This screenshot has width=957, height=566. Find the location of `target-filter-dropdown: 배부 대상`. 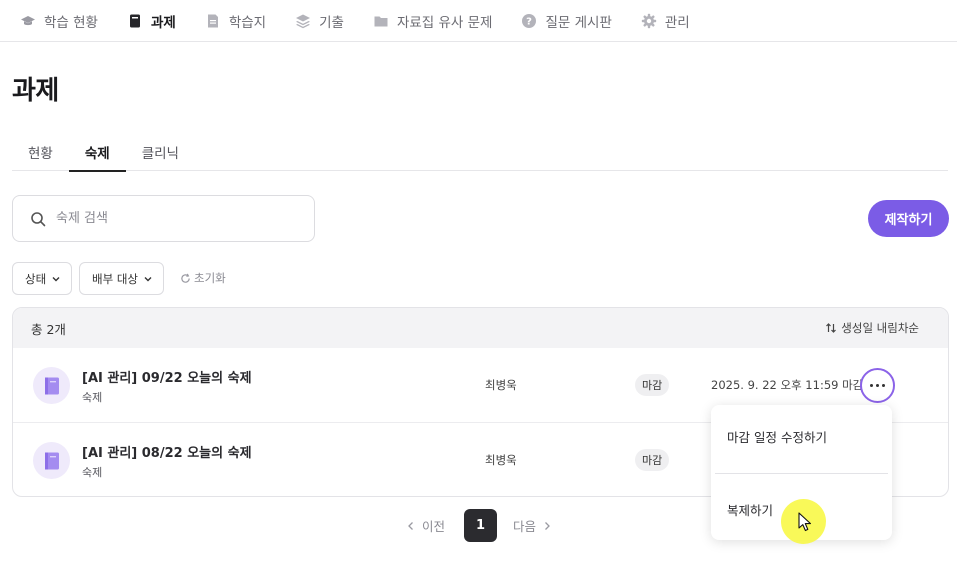

target-filter-dropdown: 배부 대상 is located at coordinates (121, 278).